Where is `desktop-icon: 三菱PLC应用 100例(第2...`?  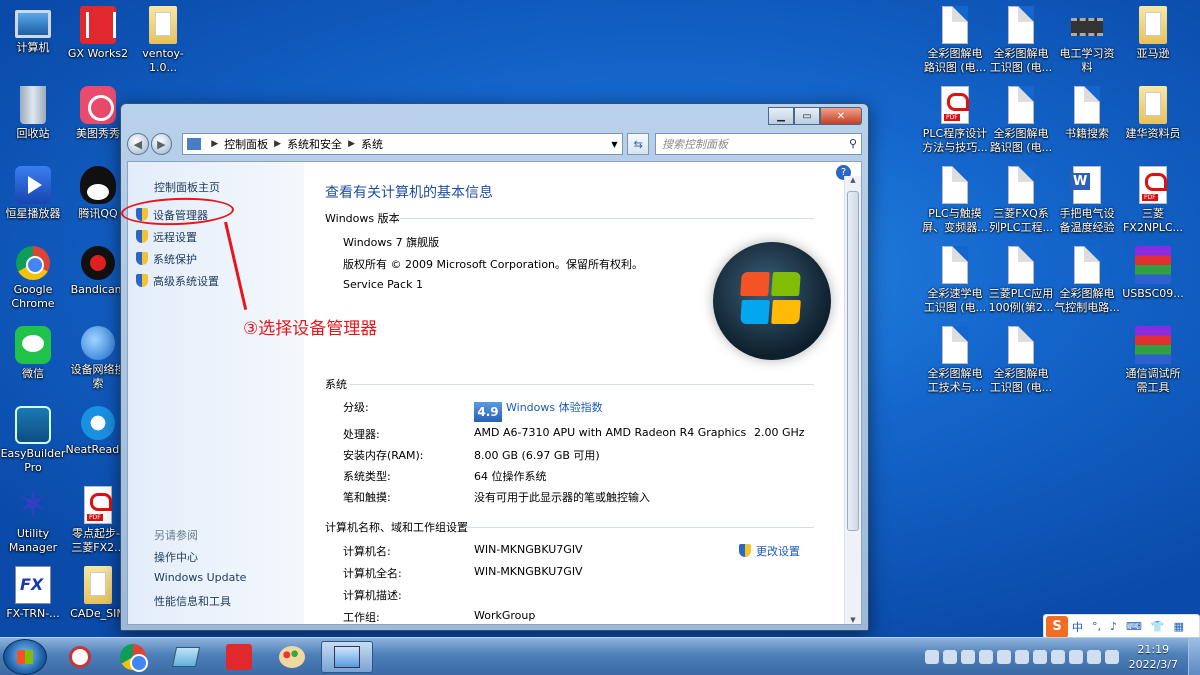
desktop-icon: 三菱PLC应用 100例(第2... is located at coordinates (1021, 285).